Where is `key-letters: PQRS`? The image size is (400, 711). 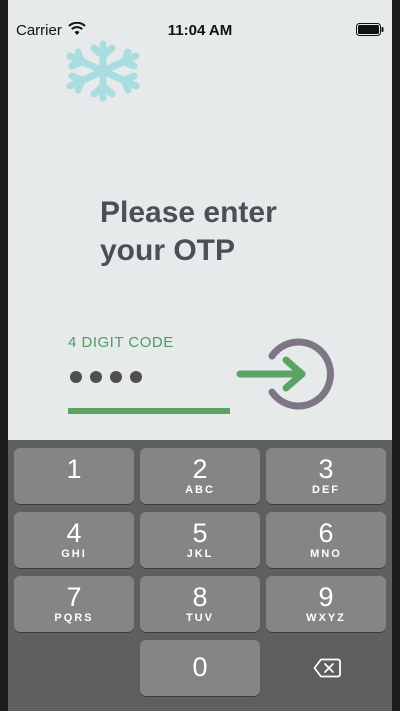
key-letters: PQRS is located at coordinates (74, 618).